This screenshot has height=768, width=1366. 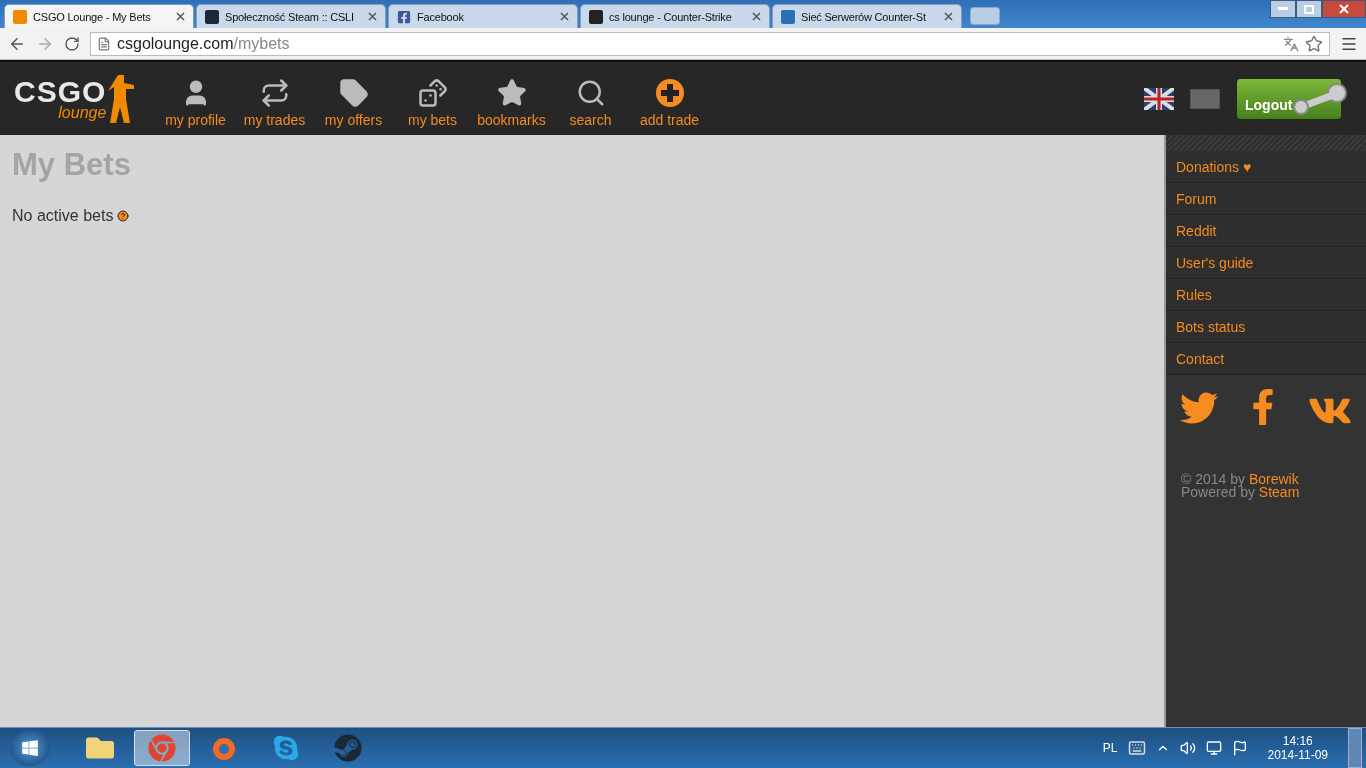 I want to click on copyright-text: © 2014 by, so click(x=1213, y=479).